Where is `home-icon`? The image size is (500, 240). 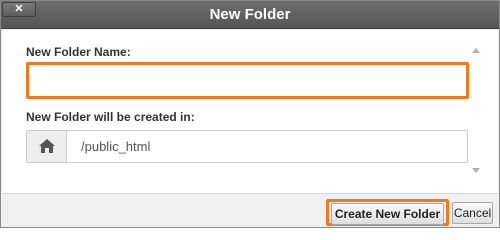
home-icon is located at coordinates (47, 146).